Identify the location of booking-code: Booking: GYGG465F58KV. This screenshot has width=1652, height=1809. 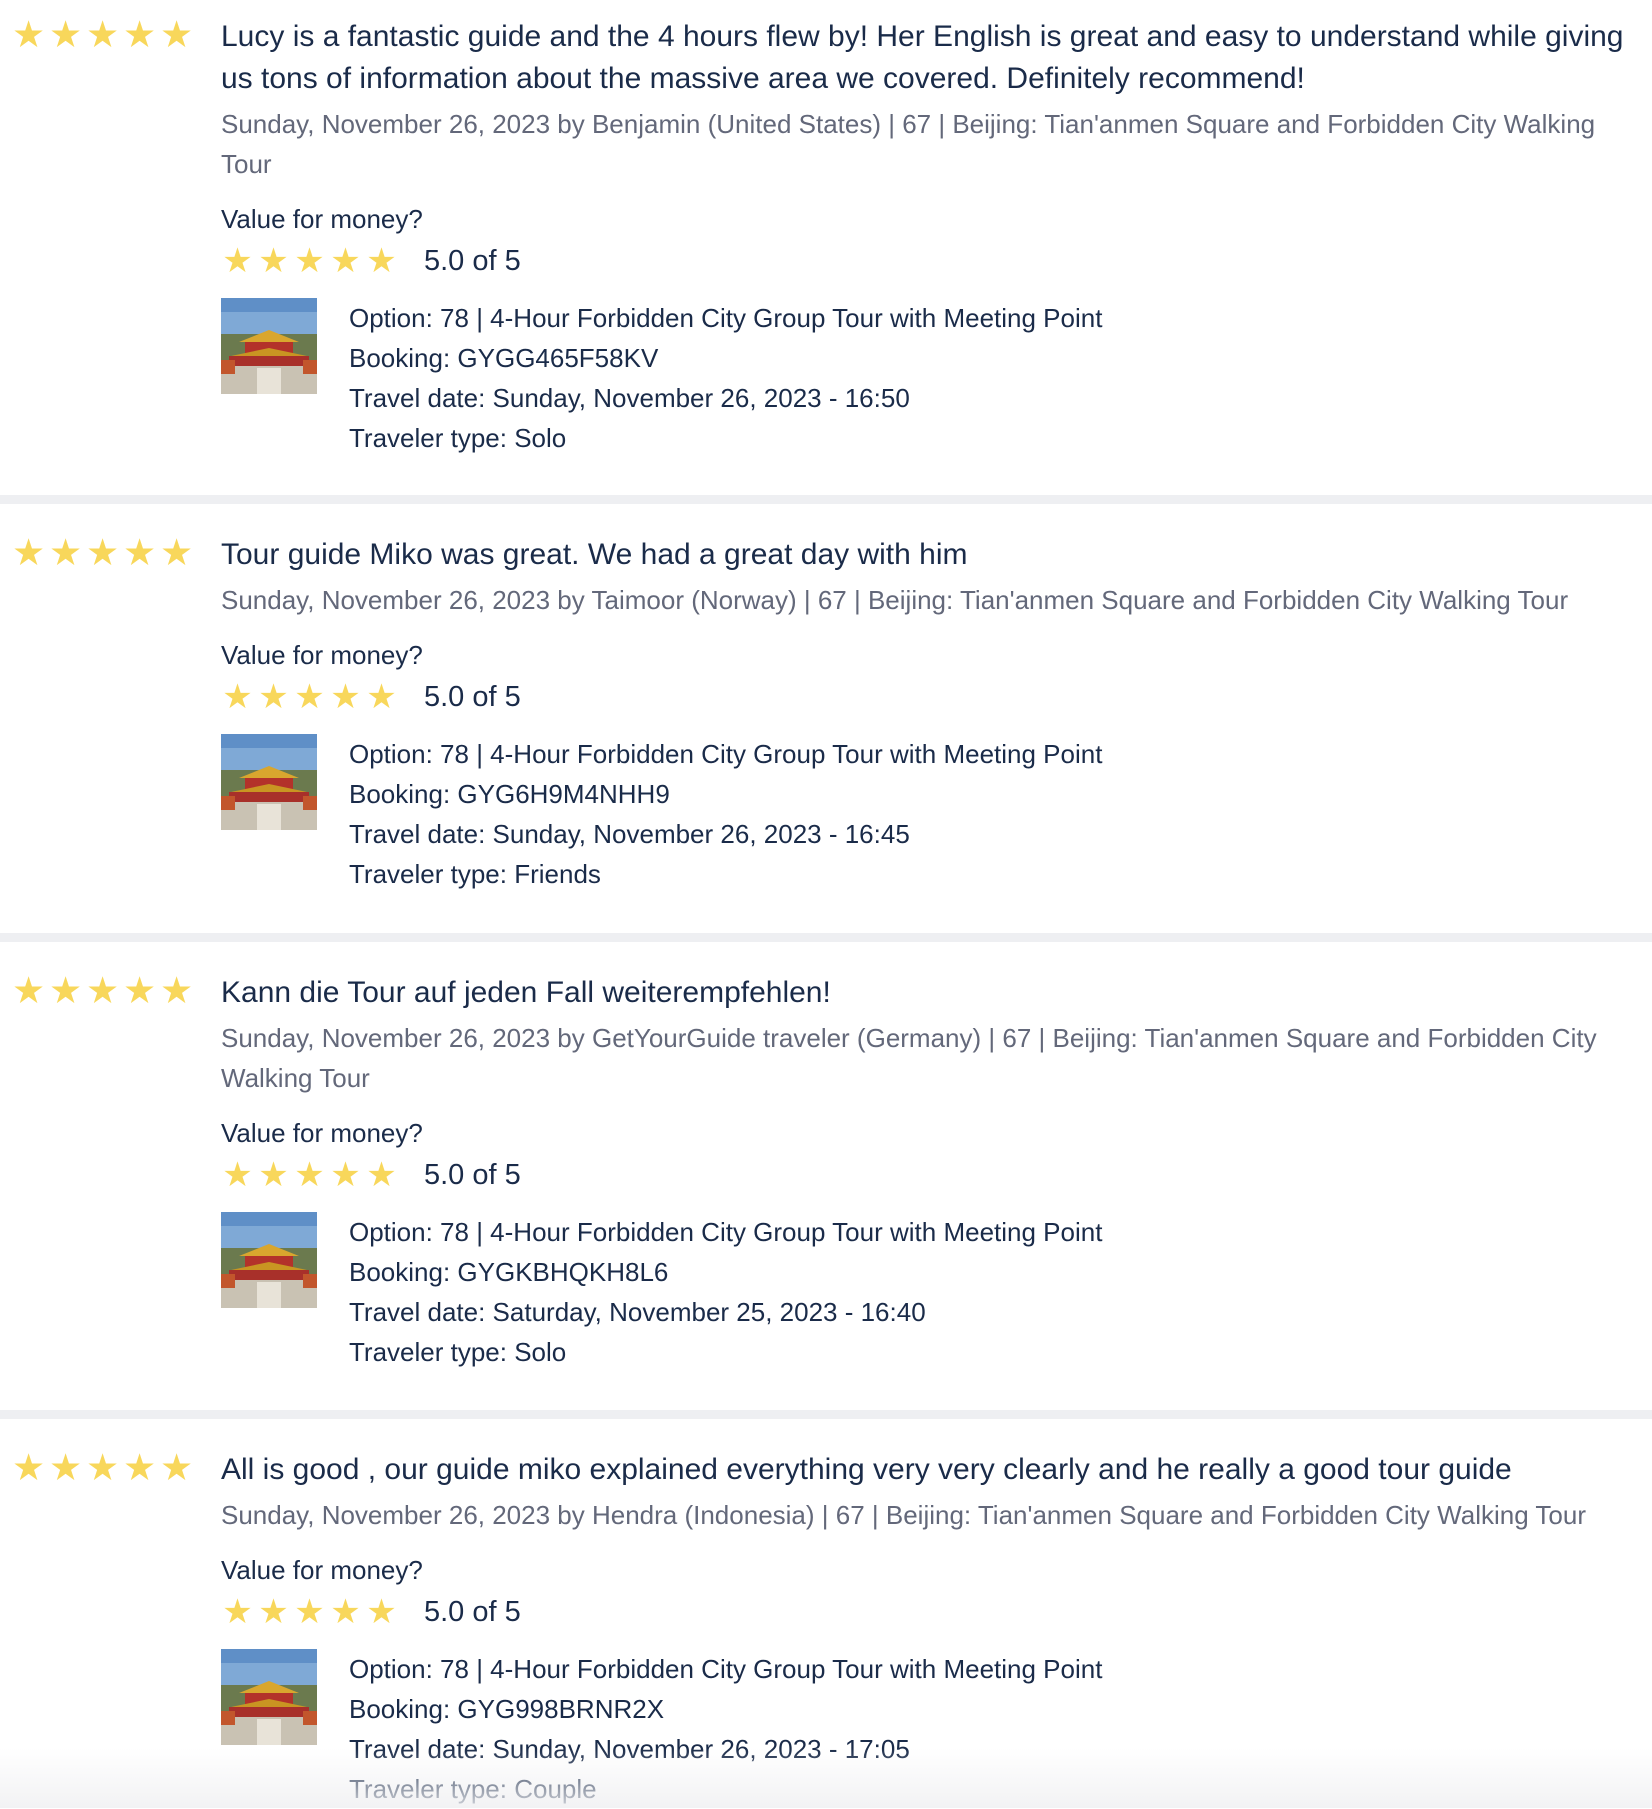
(504, 358).